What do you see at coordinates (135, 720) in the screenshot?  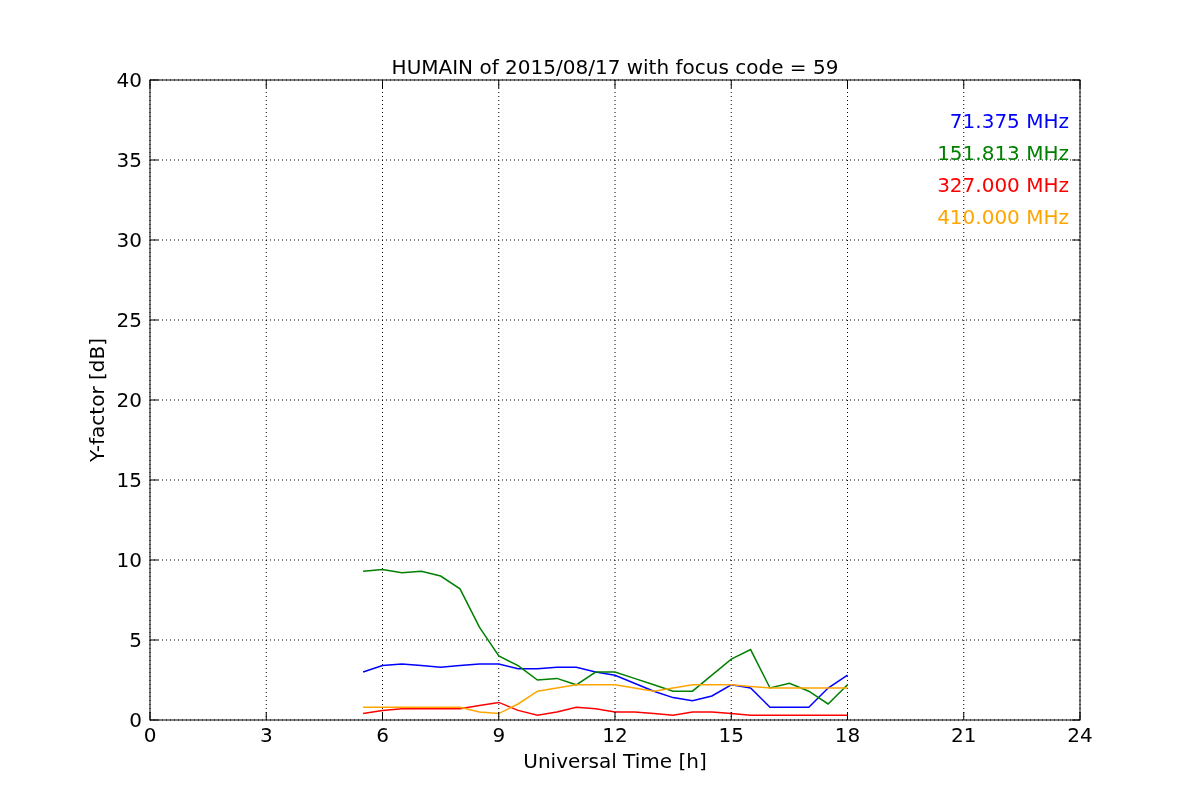 I see `y-tick-label: 0` at bounding box center [135, 720].